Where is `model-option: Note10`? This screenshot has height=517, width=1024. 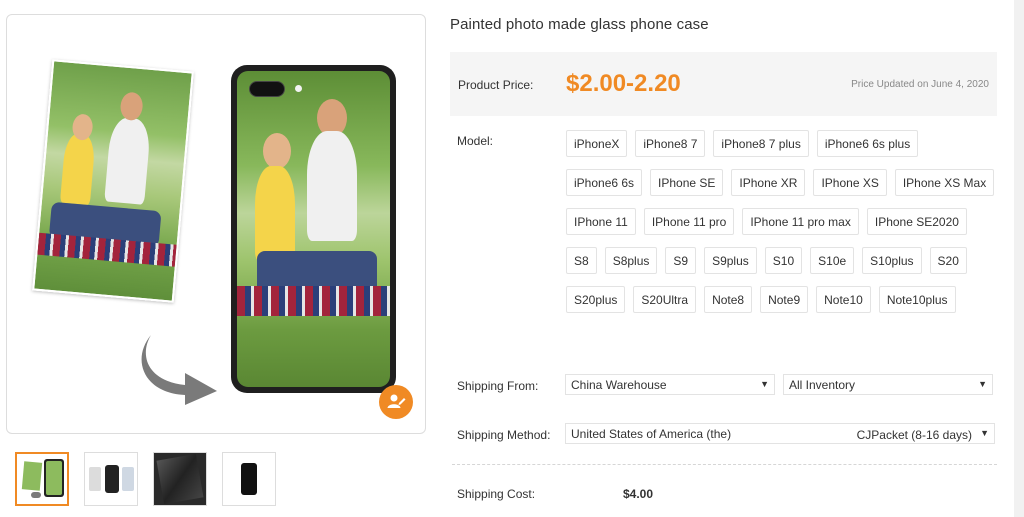 model-option: Note10 is located at coordinates (843, 299).